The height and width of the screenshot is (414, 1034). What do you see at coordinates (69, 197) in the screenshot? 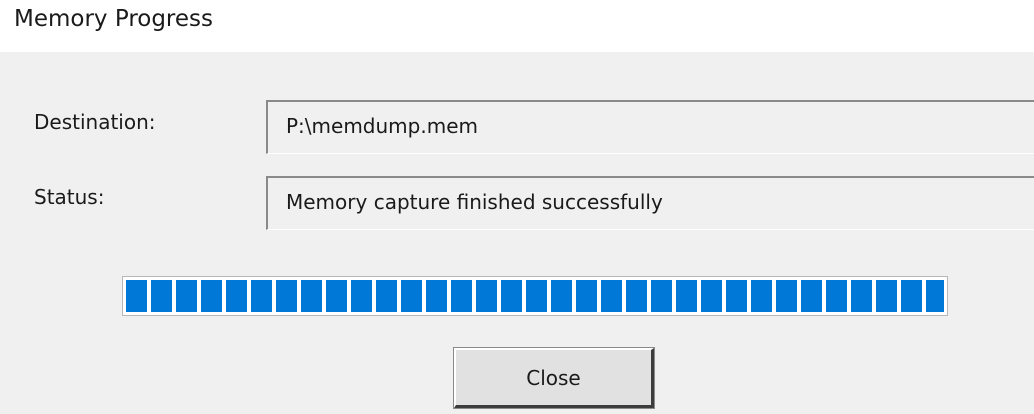
I see `status-label: Status:` at bounding box center [69, 197].